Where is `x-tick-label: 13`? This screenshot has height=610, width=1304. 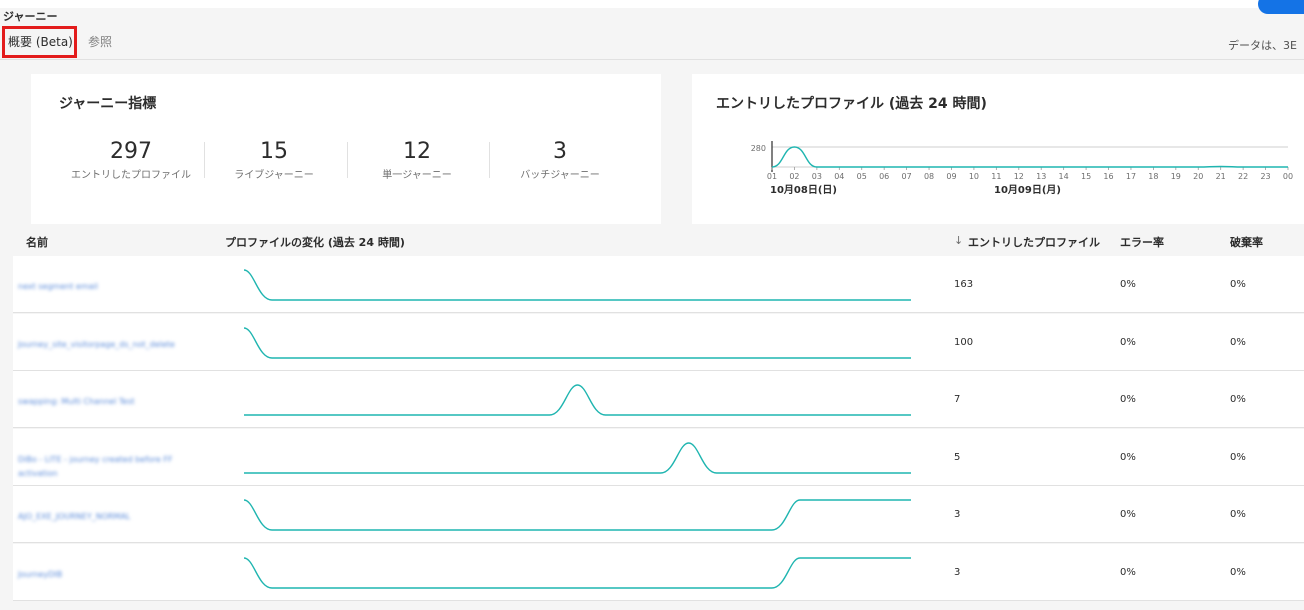
x-tick-label: 13 is located at coordinates (1041, 176).